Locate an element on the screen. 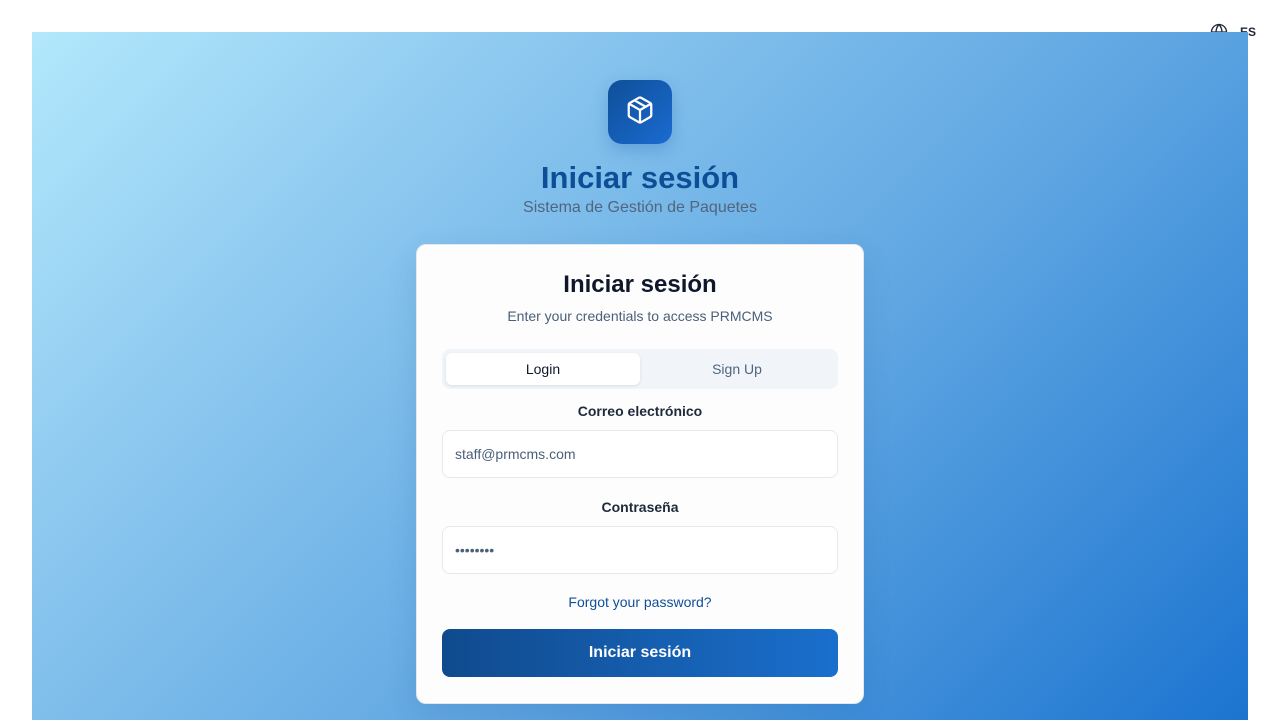 This screenshot has height=720, width=1280. tab-sign-up: Sign Up is located at coordinates (737, 369).